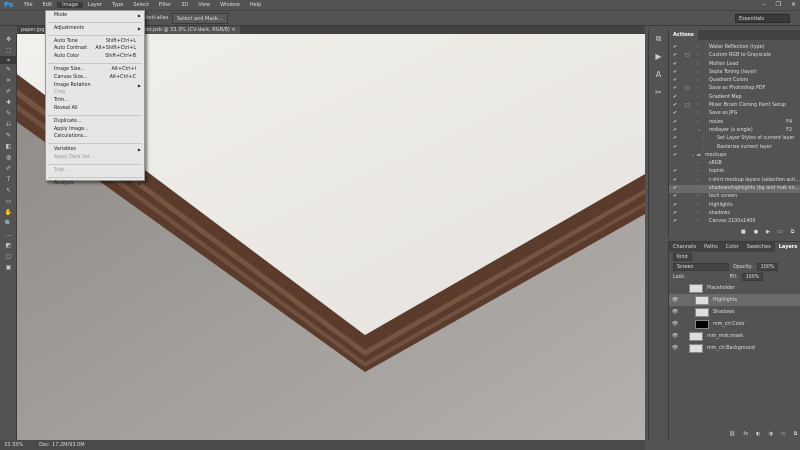  What do you see at coordinates (95, 86) in the screenshot?
I see `menu-item-image-rotation: Image Rotation ▶` at bounding box center [95, 86].